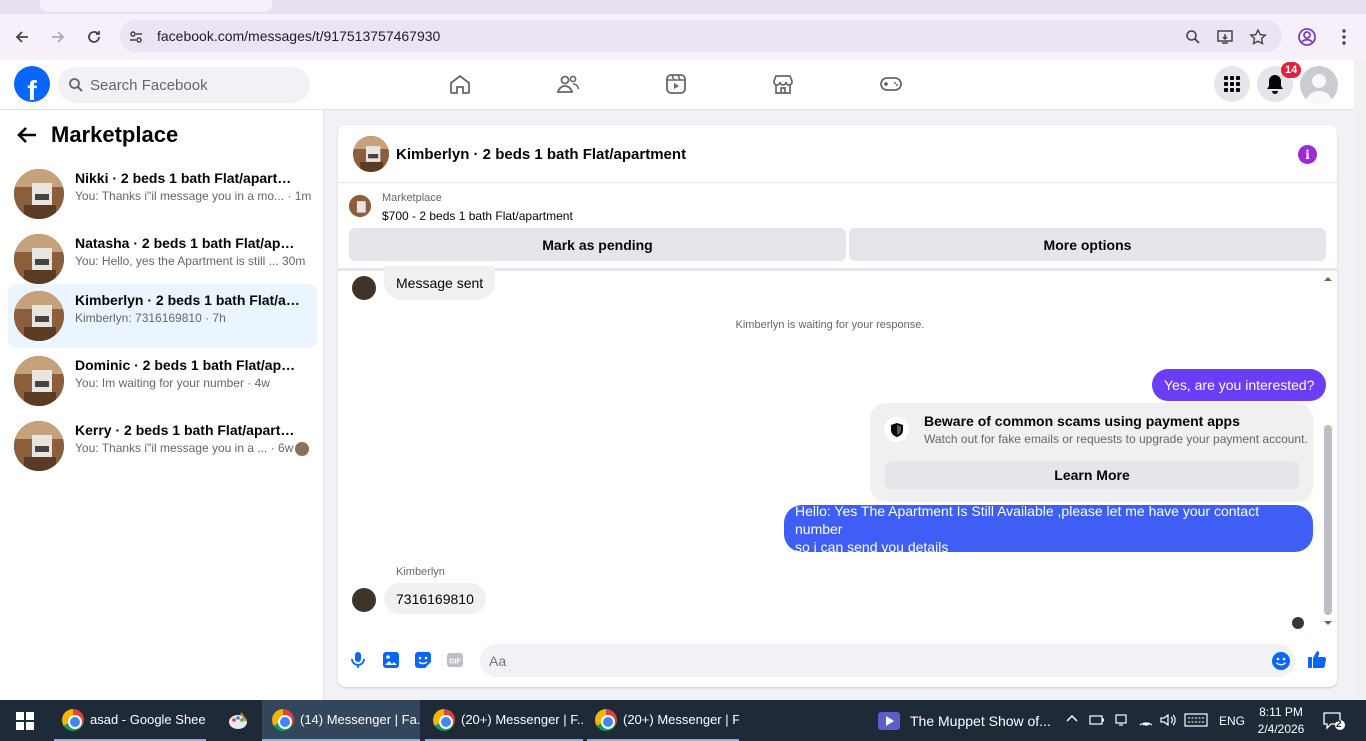  What do you see at coordinates (22, 37) in the screenshot?
I see `back-icon` at bounding box center [22, 37].